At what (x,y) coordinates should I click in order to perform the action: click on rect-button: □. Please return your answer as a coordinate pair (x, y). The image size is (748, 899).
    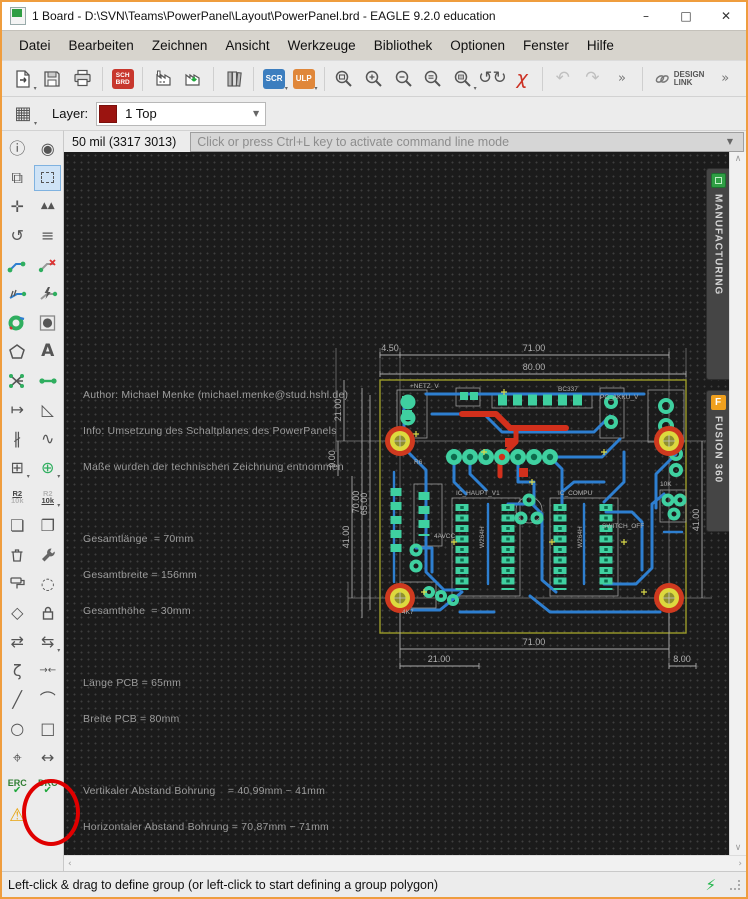
    Looking at the image, I should click on (47, 729).